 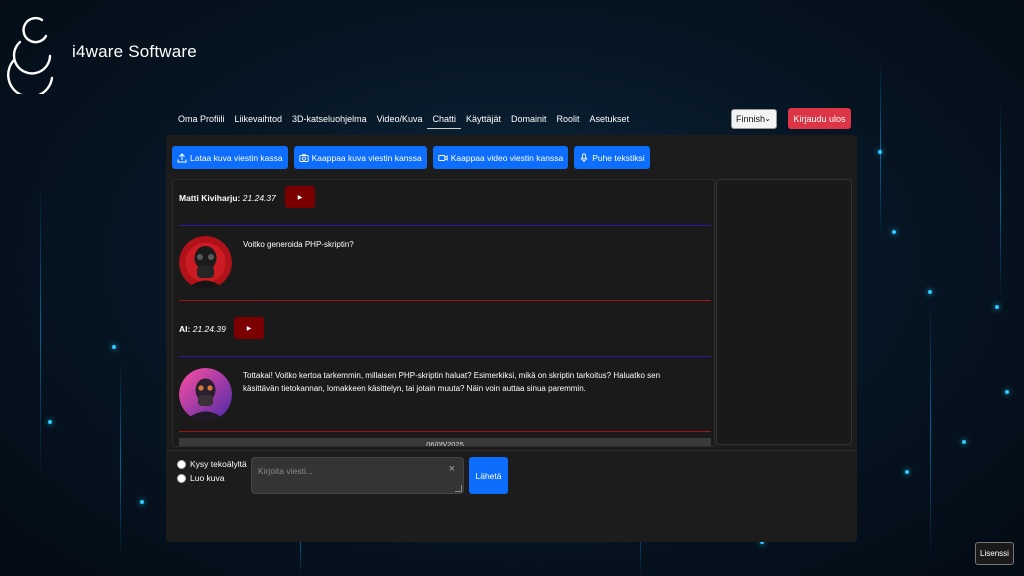 What do you see at coordinates (400, 121) in the screenshot?
I see `nav-item-video-image: Video/Kuva` at bounding box center [400, 121].